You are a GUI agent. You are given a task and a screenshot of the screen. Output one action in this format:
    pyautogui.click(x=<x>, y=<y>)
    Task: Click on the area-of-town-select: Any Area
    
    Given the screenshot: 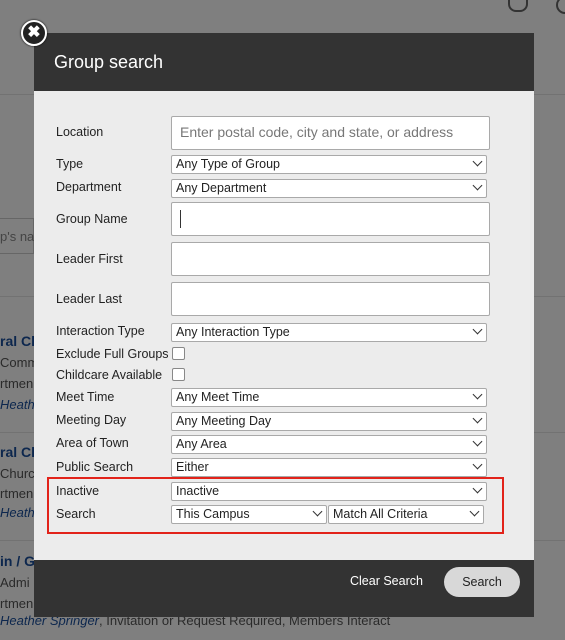 What is the action you would take?
    pyautogui.click(x=329, y=444)
    